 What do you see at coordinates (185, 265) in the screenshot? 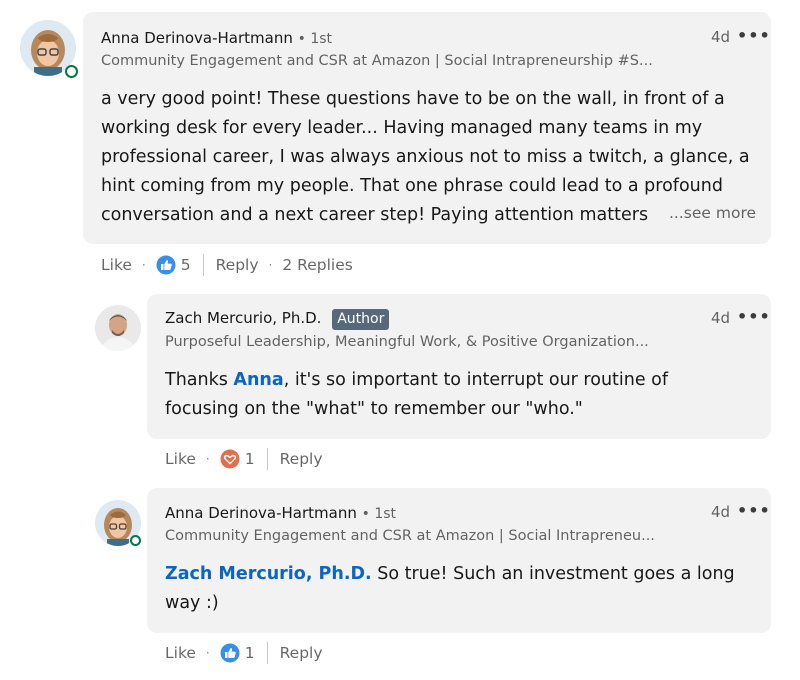
I see `reaction-count-text: 5` at bounding box center [185, 265].